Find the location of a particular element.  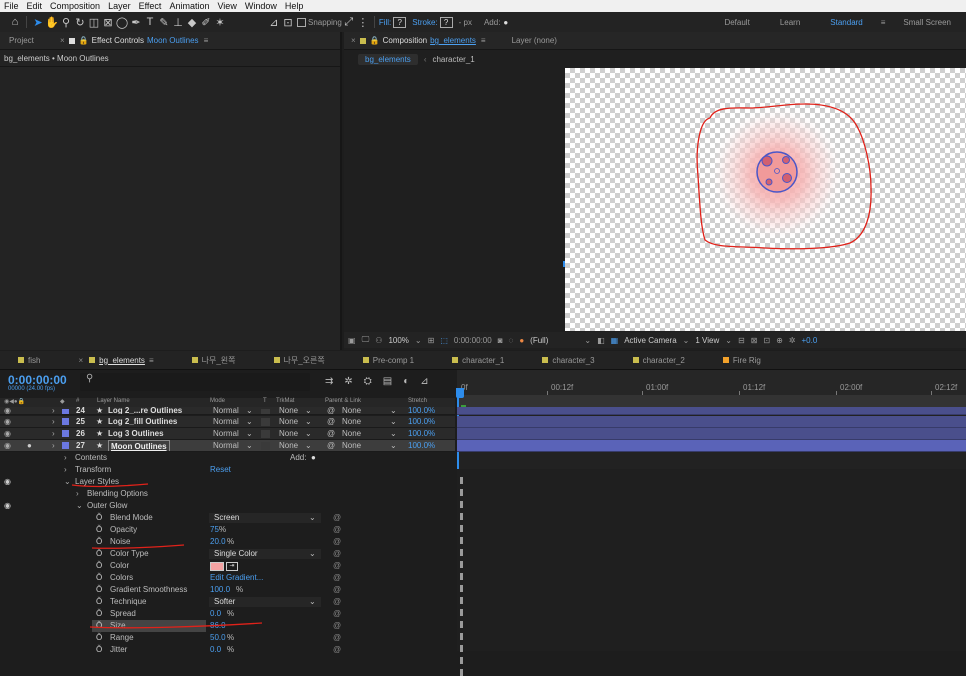

snapping-checkbox is located at coordinates (301, 22).